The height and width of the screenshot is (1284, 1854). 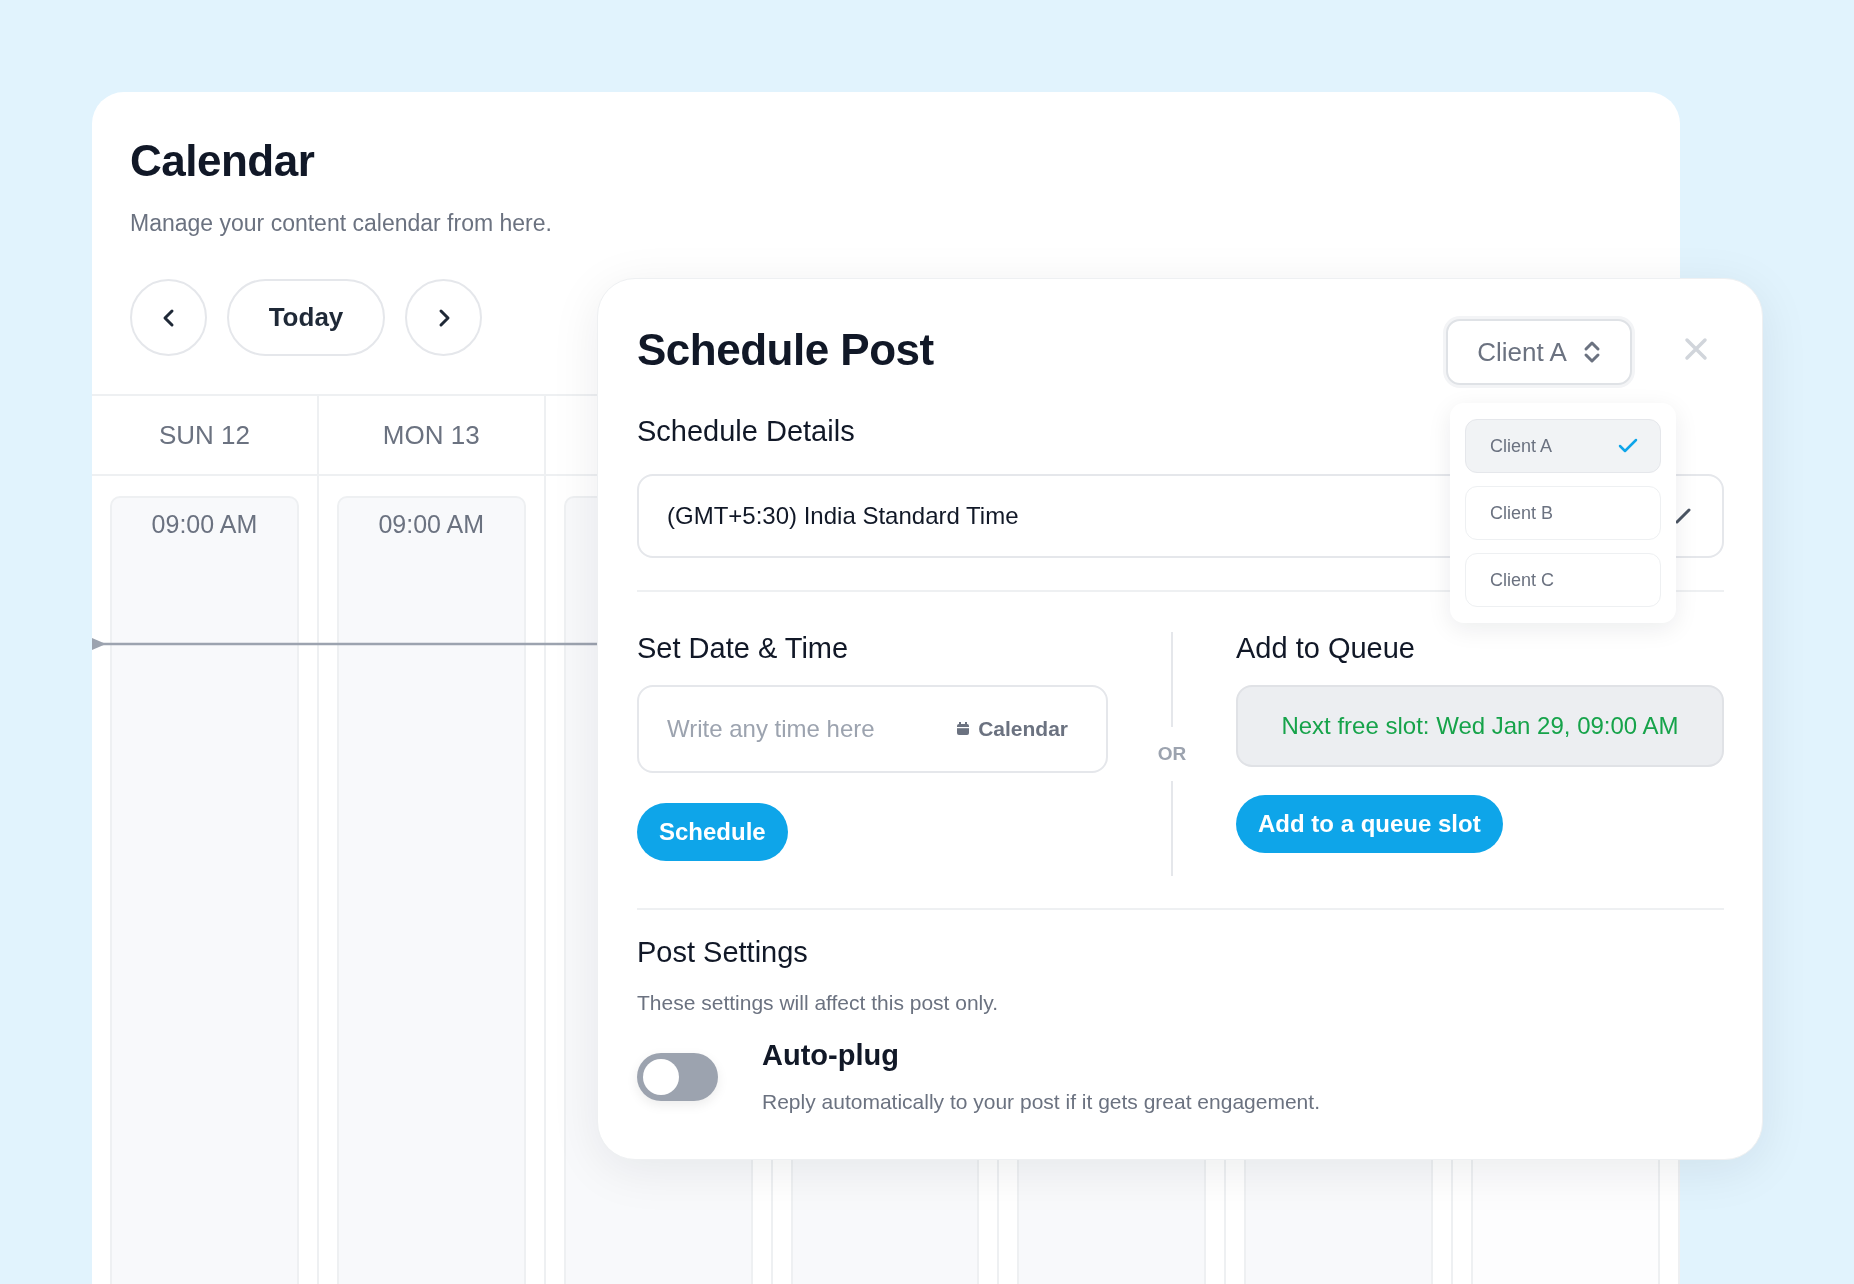 I want to click on client-select: Client A, so click(x=1539, y=352).